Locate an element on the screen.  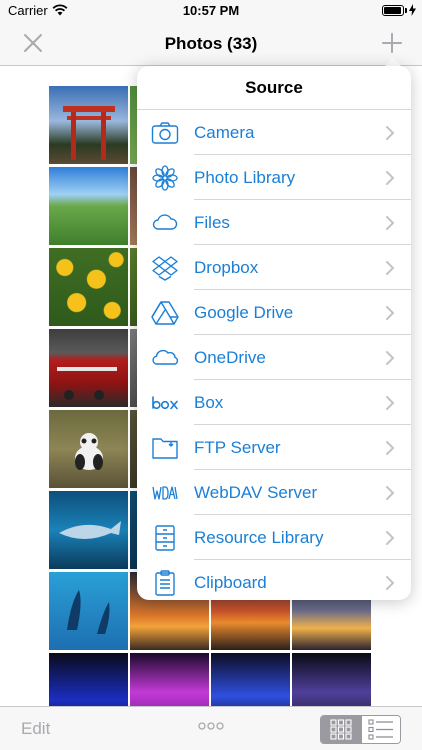
cloud-icon is located at coordinates (165, 222).